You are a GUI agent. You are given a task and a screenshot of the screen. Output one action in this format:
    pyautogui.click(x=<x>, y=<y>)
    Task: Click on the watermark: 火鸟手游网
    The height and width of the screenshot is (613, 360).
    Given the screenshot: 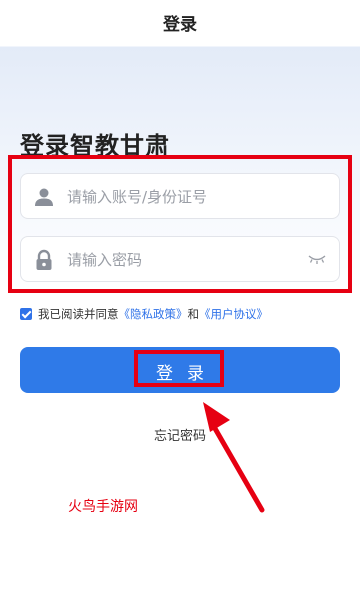 What is the action you would take?
    pyautogui.click(x=103, y=507)
    